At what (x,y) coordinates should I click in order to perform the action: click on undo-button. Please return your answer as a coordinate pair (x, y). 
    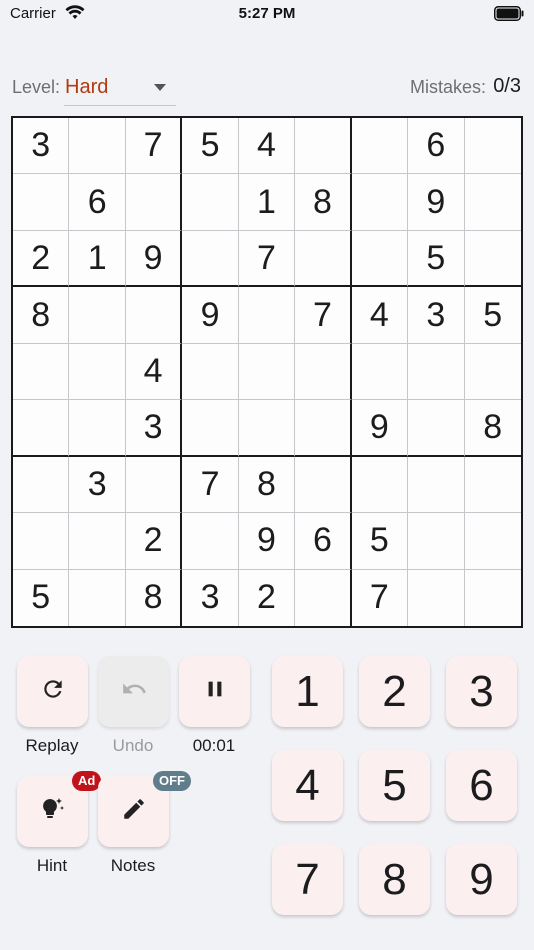
    Looking at the image, I should click on (133, 691).